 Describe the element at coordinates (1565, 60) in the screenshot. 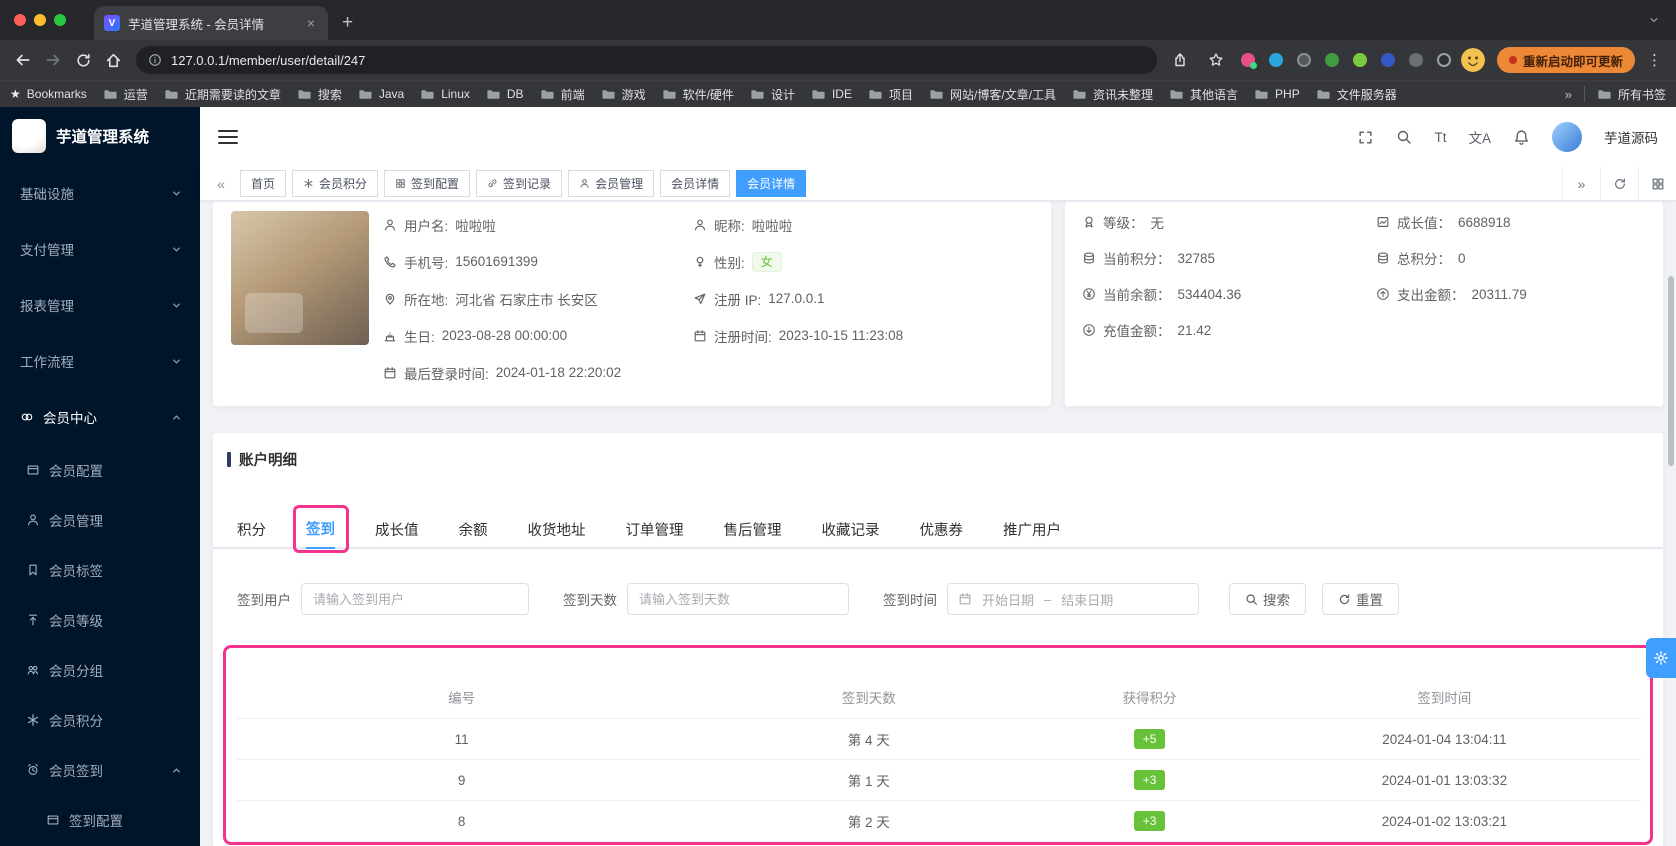

I see `relaunch-update-button: 重新启动即可更新` at that location.